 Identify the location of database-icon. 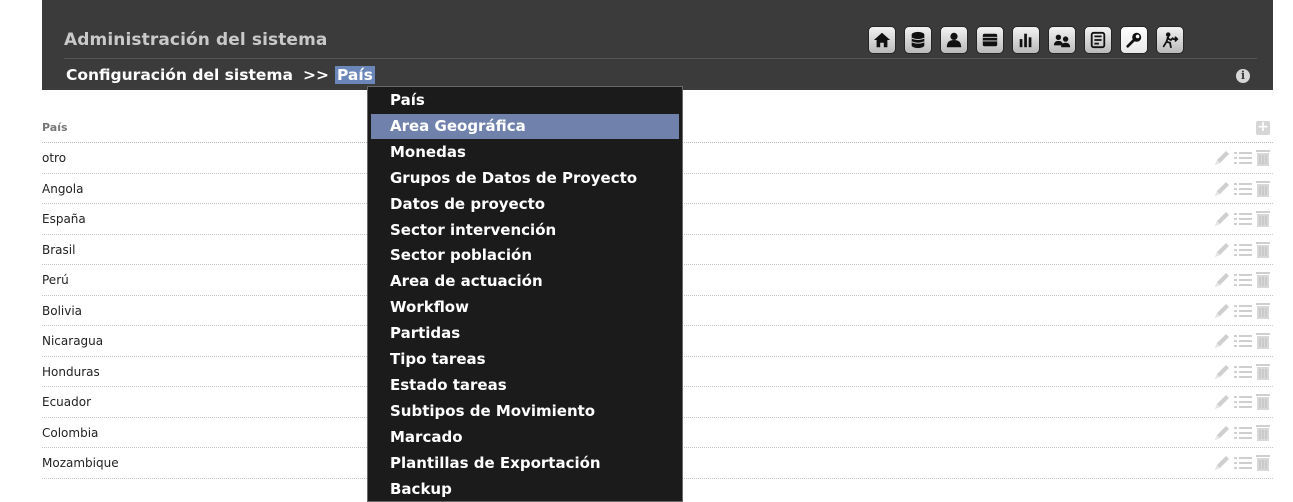
(918, 40).